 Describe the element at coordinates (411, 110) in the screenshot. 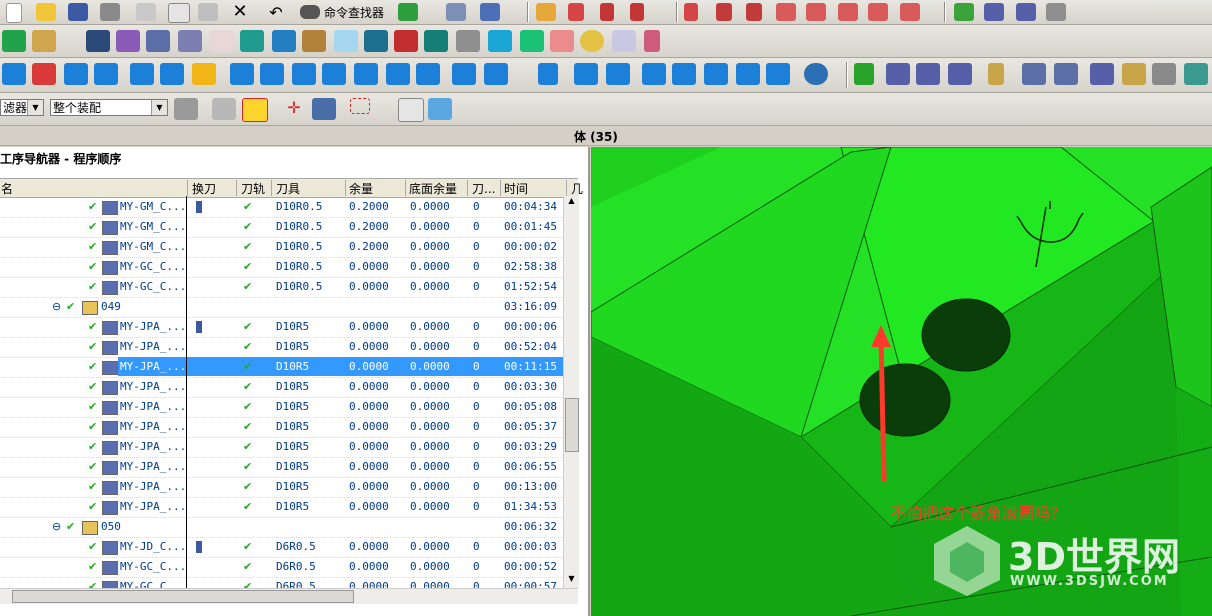

I see `eraser-icon` at that location.